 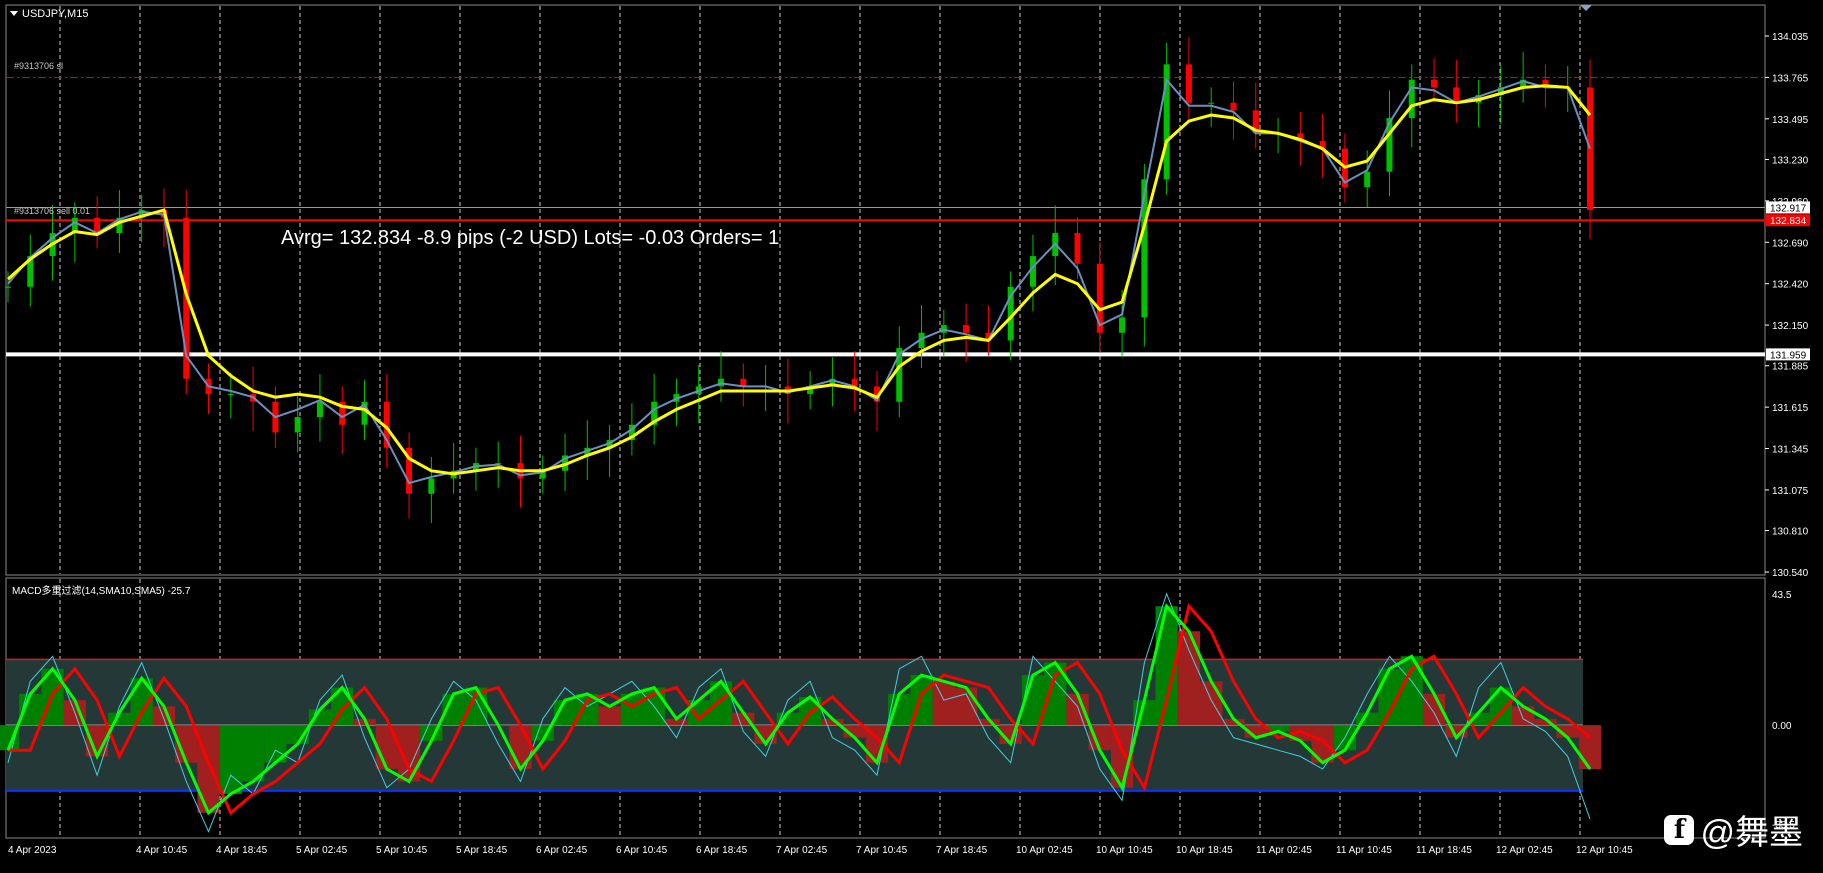 What do you see at coordinates (322, 850) in the screenshot?
I see `time-tick-label: 5 Apr 02:45` at bounding box center [322, 850].